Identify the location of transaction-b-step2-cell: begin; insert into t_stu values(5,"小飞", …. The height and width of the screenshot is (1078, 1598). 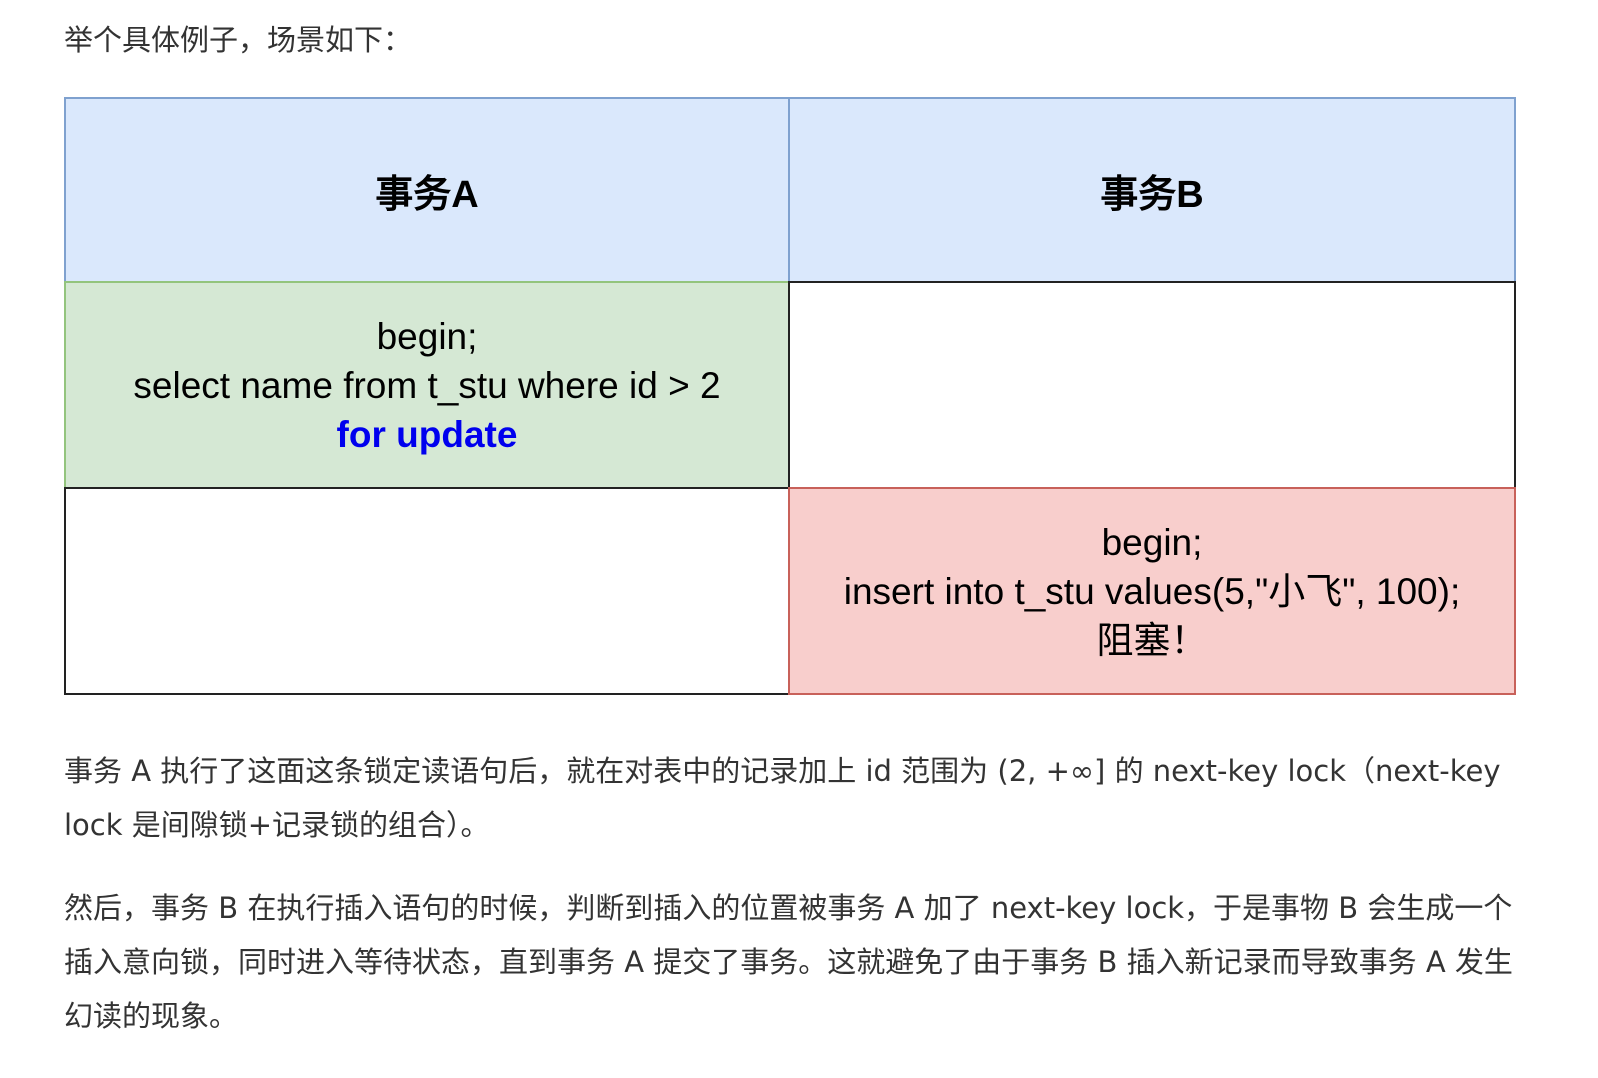
(1152, 591).